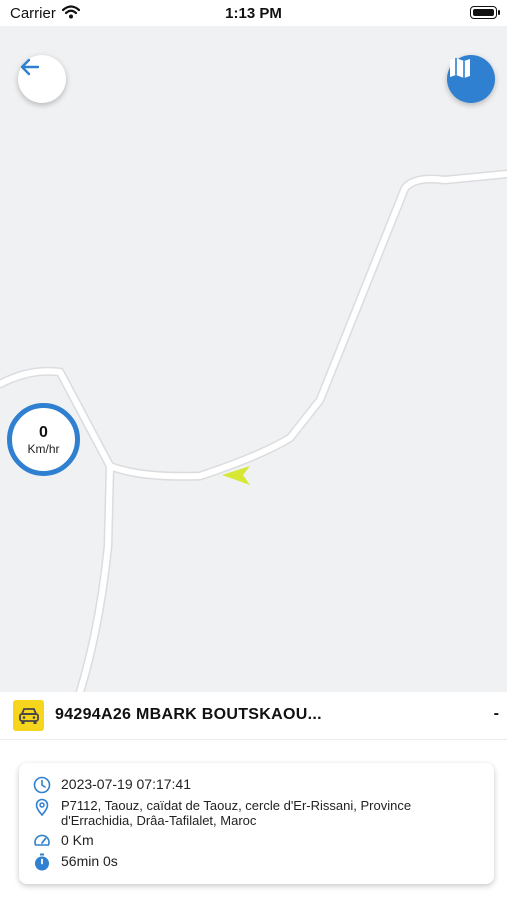  I want to click on trip-duration: 56min 0s, so click(89, 861).